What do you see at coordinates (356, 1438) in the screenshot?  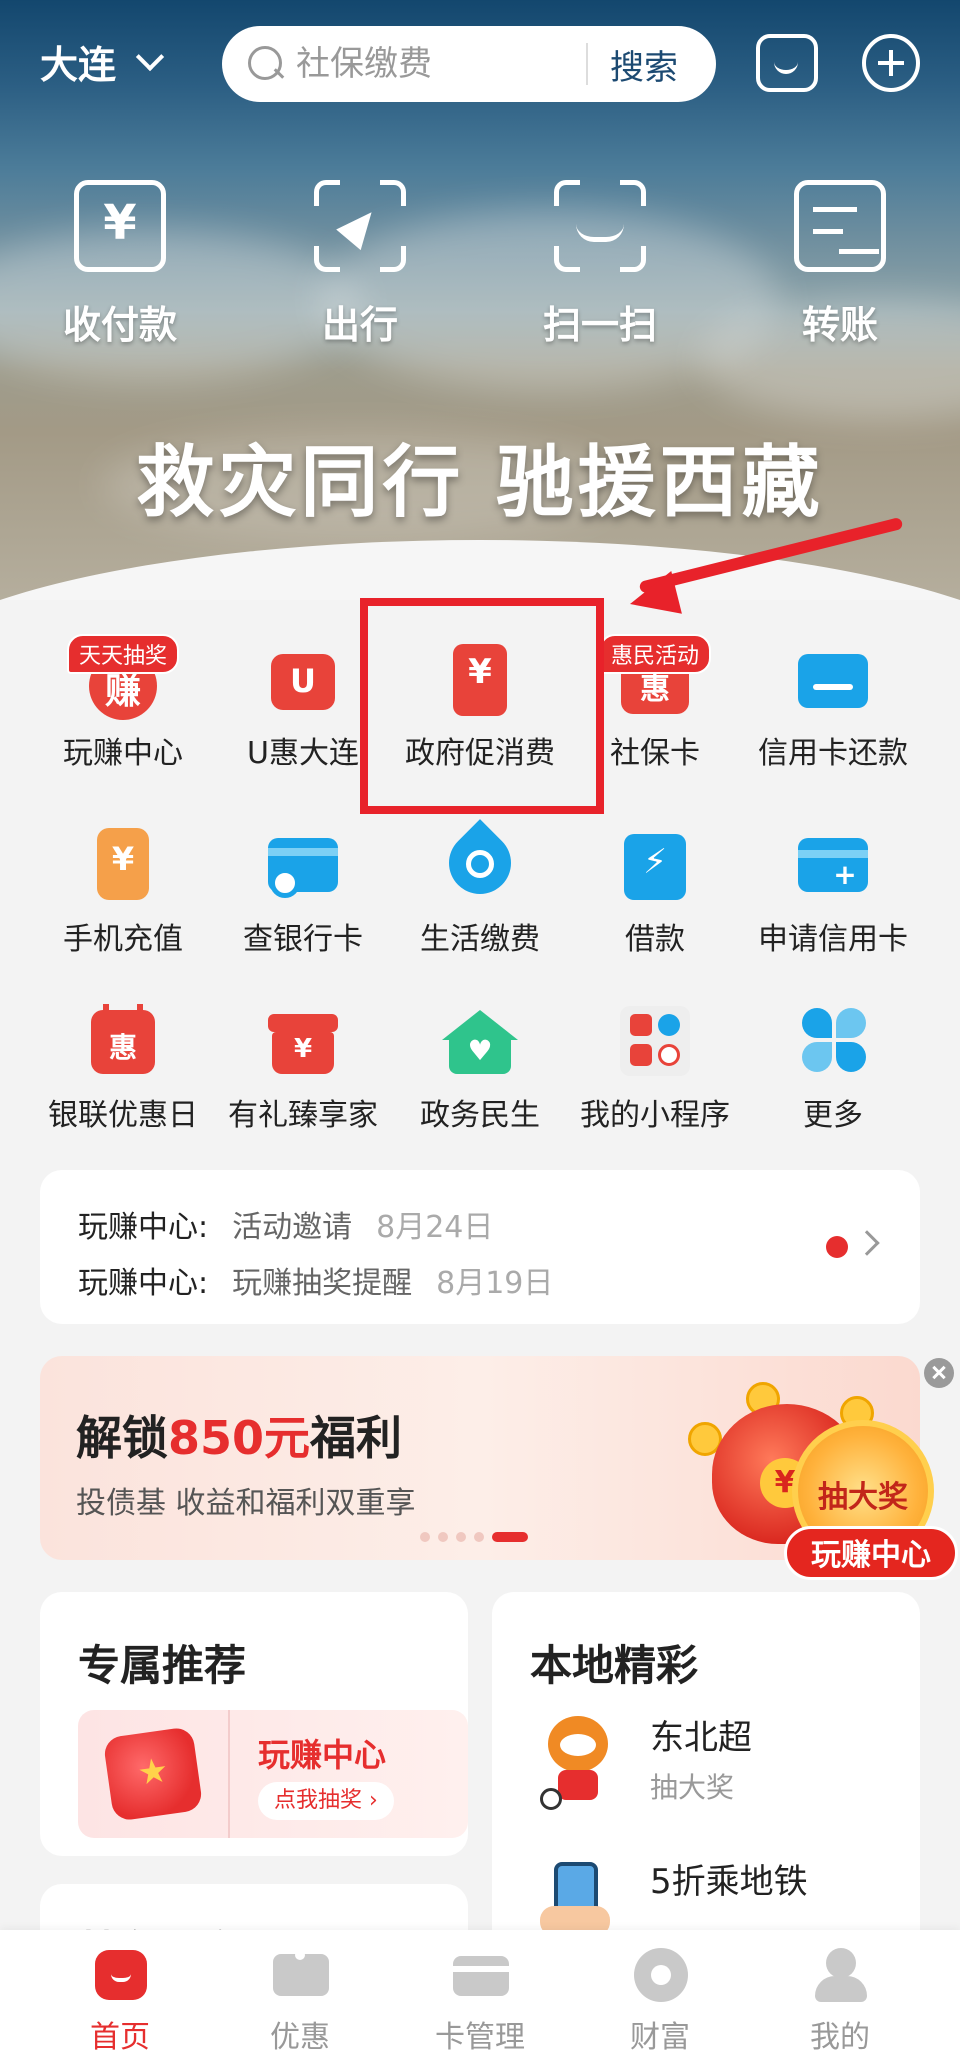 I see `promo-suffix: 福利` at bounding box center [356, 1438].